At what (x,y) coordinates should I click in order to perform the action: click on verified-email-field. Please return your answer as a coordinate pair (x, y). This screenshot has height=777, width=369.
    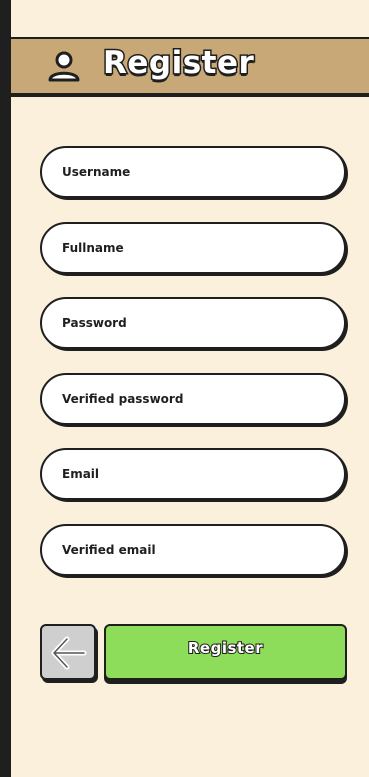
    Looking at the image, I should click on (193, 549).